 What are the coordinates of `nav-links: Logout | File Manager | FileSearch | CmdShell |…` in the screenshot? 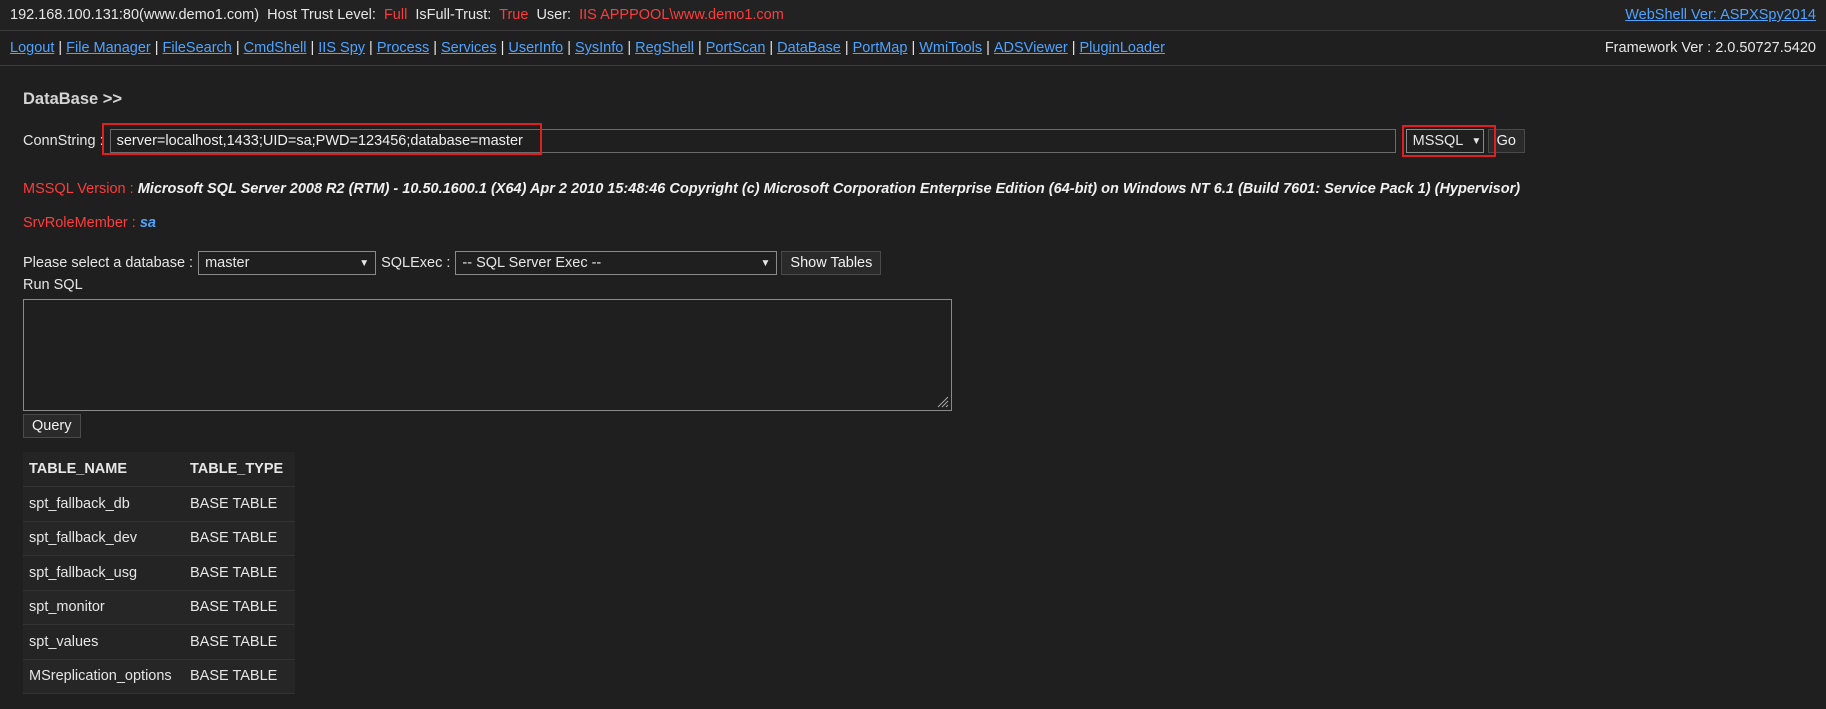 It's located at (587, 48).